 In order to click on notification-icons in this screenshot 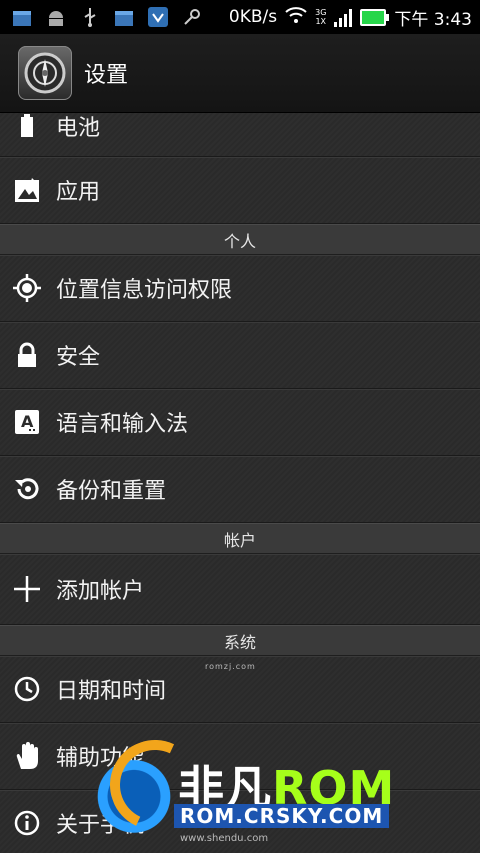, I will do `click(102, 17)`.